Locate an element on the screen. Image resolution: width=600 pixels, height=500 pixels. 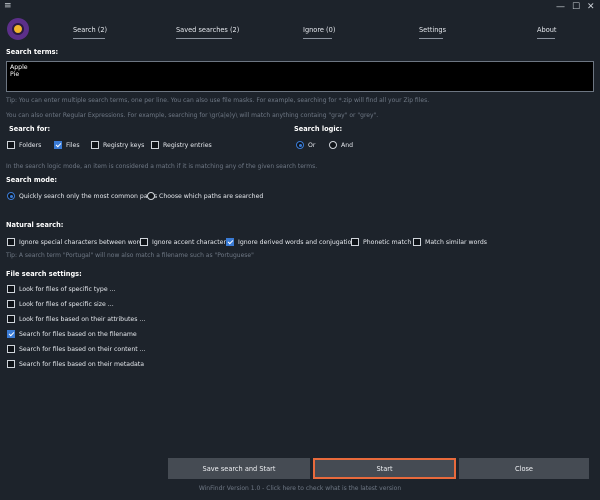
radio-label: Choose which paths are searched is located at coordinates (211, 196).